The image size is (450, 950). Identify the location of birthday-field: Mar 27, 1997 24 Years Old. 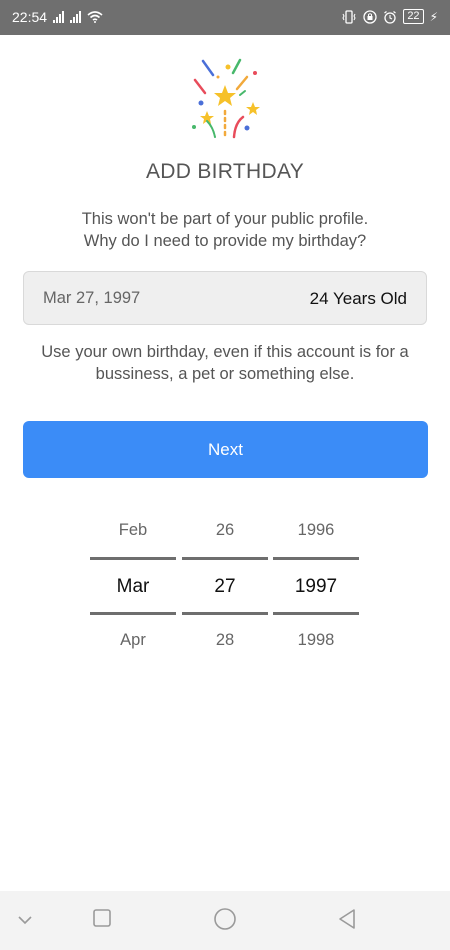
(225, 298).